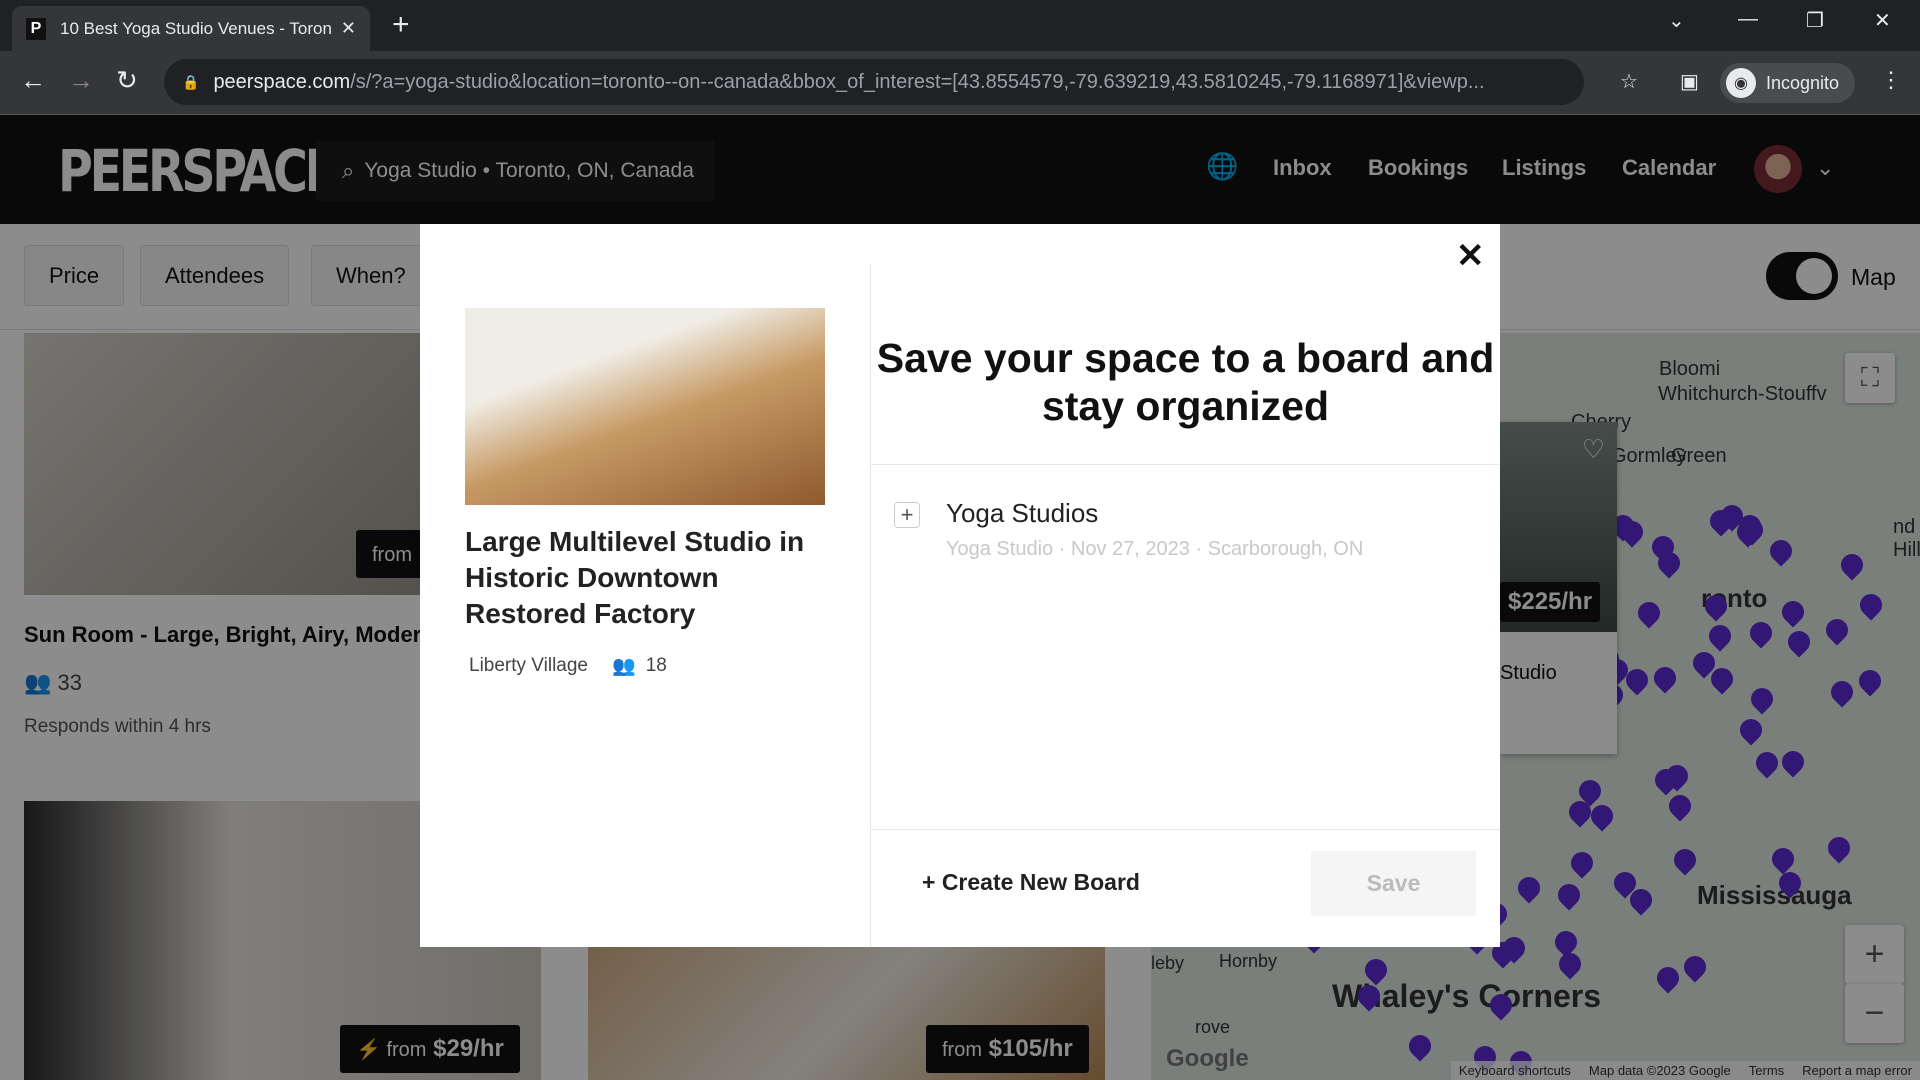  Describe the element at coordinates (127, 80) in the screenshot. I see `reload-icon: ↻` at that location.